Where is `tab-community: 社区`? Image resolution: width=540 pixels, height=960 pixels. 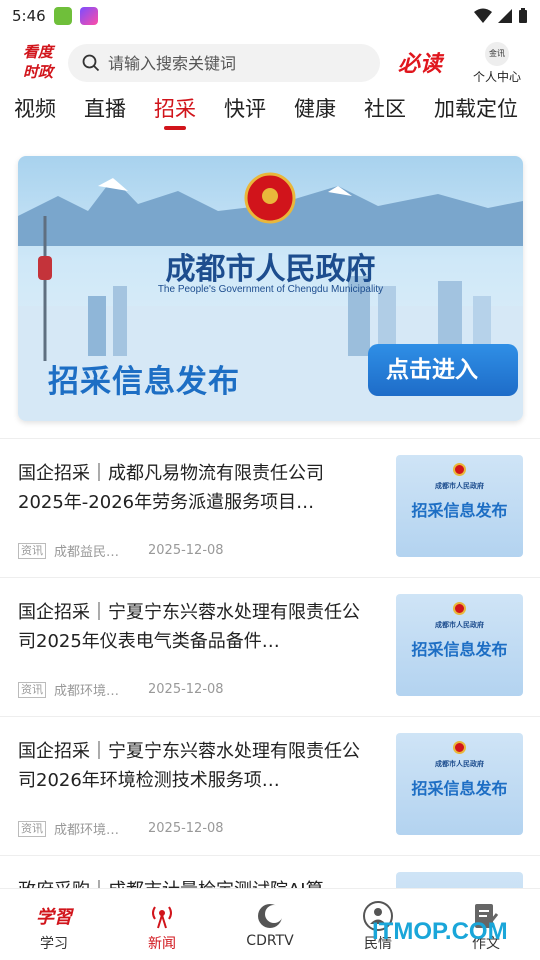 tab-community: 社区 is located at coordinates (385, 110).